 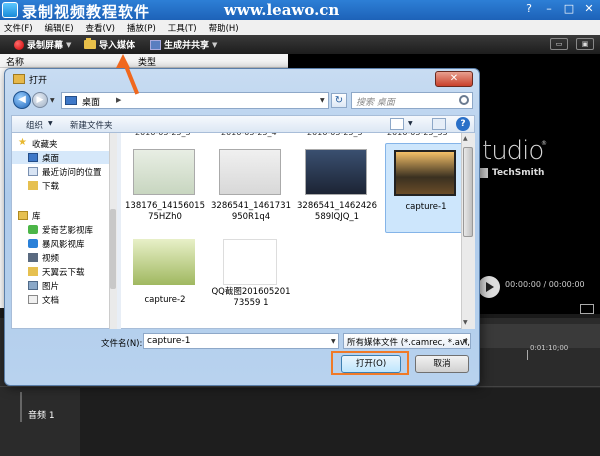 I want to click on preview-pane-icon, so click(x=439, y=124).